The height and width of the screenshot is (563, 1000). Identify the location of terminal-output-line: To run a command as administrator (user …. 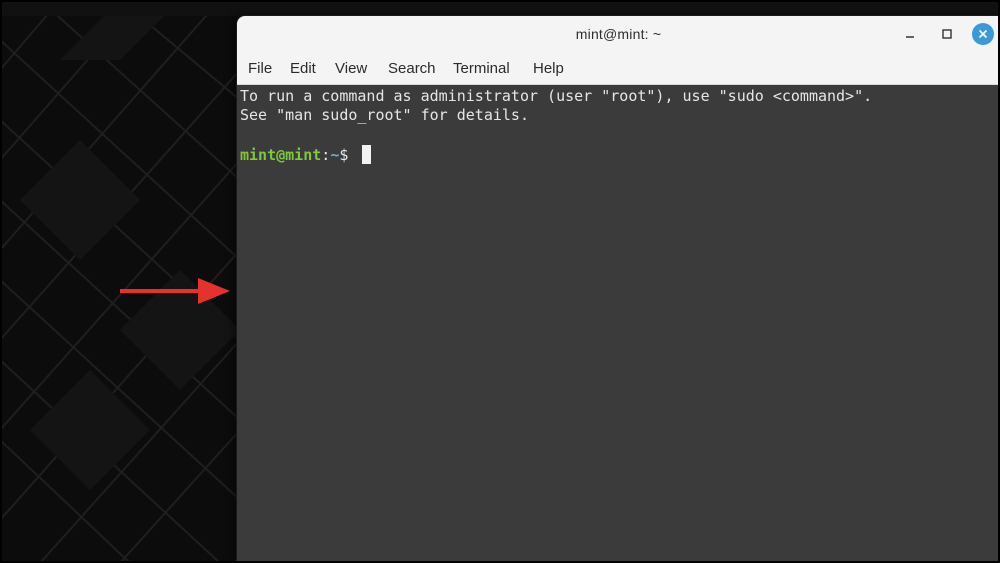
(556, 96).